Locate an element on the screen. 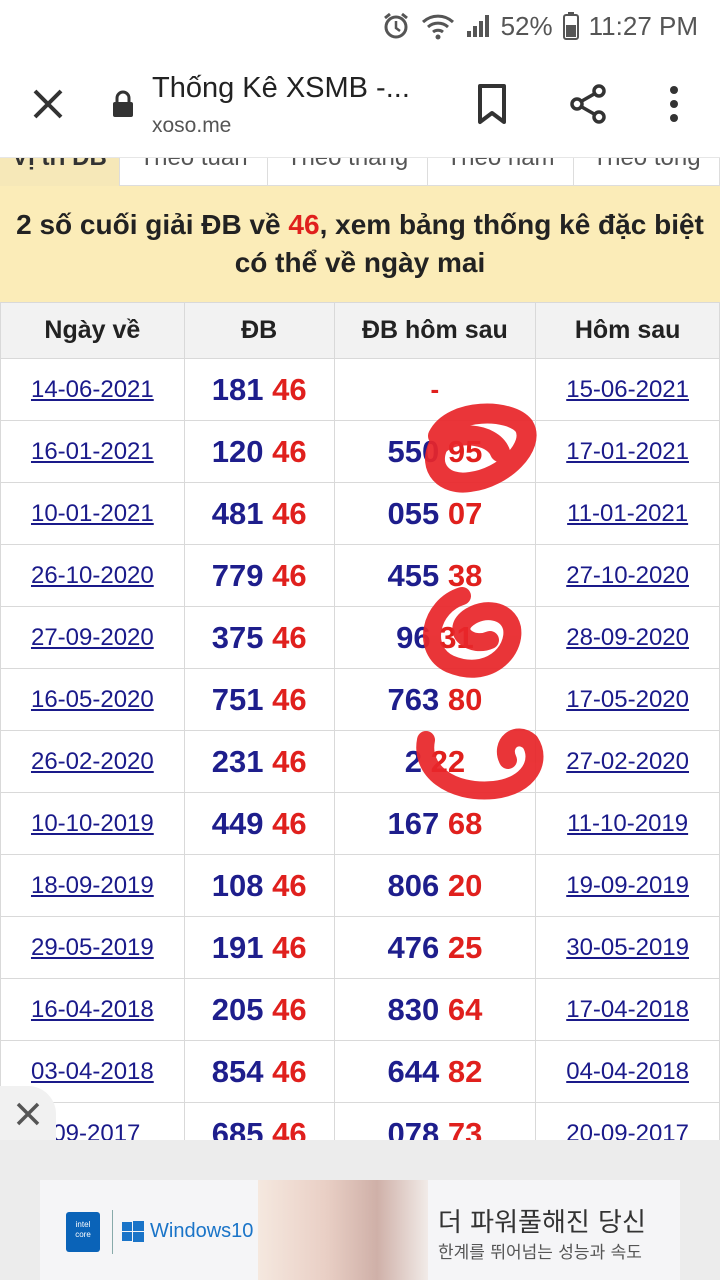 This screenshot has width=720, height=1280. tab-week: Theo tuần is located at coordinates (194, 172).